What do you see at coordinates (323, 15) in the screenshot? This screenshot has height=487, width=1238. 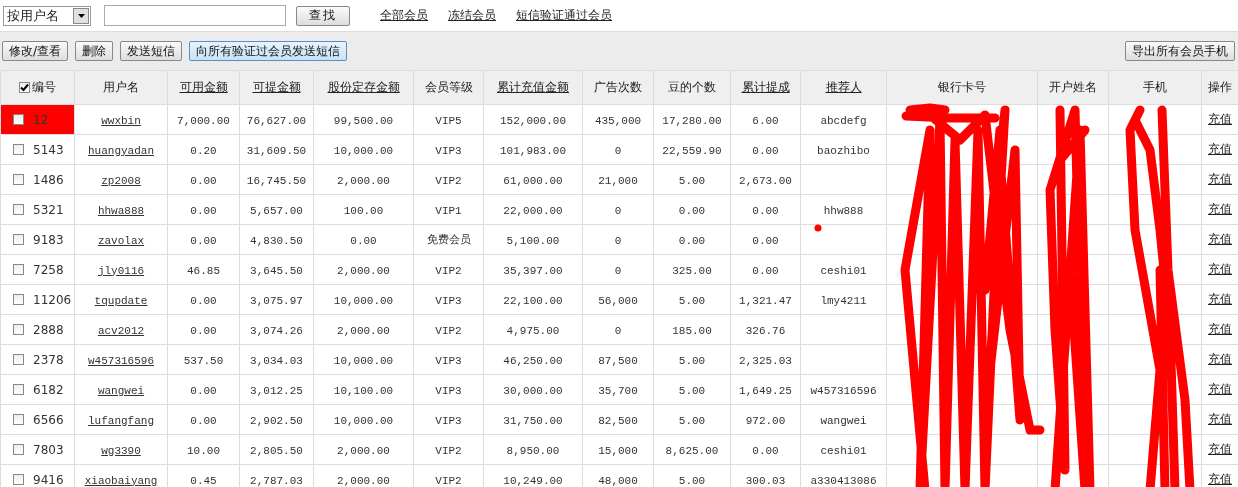 I see `search-button: 查找` at bounding box center [323, 15].